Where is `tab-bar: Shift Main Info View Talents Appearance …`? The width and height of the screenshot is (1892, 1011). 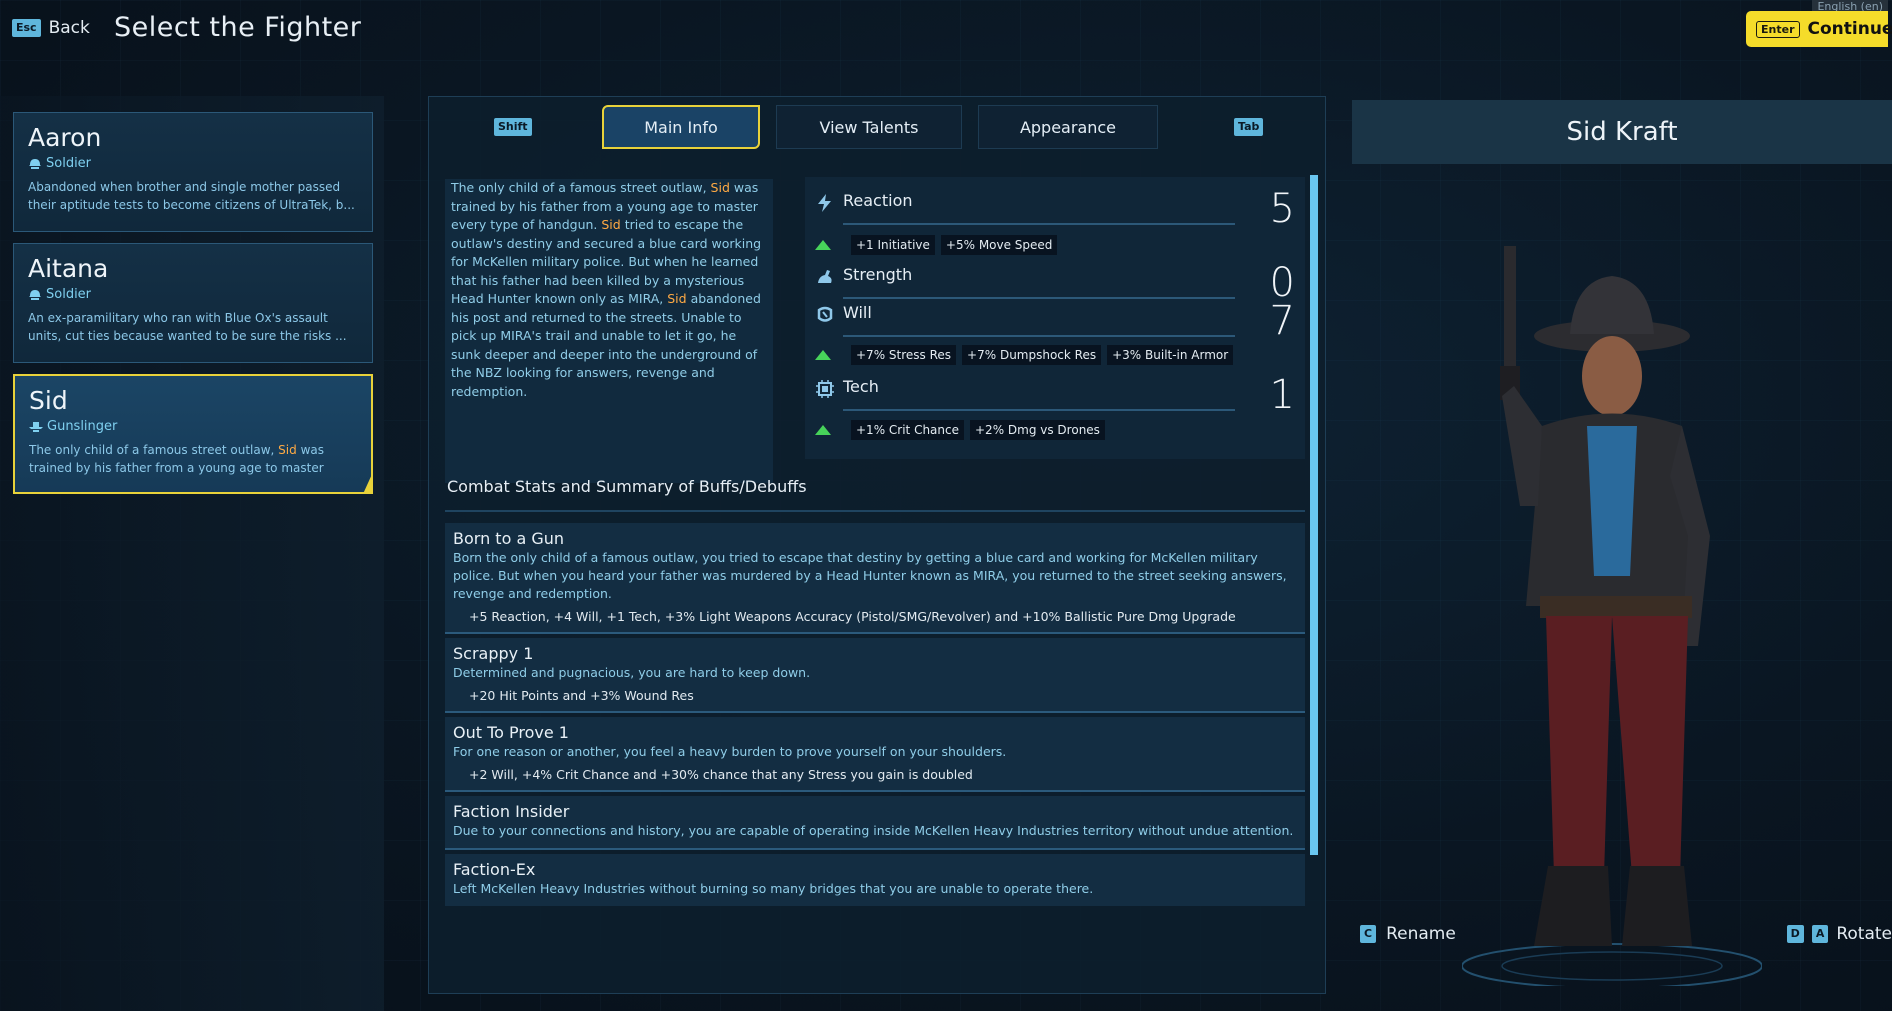 tab-bar: Shift Main Info View Talents Appearance … is located at coordinates (878, 127).